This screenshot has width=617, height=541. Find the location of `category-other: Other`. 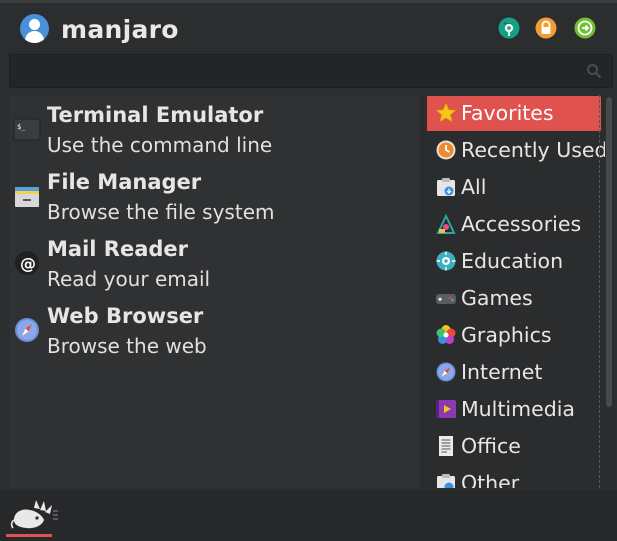

category-other: Other is located at coordinates (514, 477).